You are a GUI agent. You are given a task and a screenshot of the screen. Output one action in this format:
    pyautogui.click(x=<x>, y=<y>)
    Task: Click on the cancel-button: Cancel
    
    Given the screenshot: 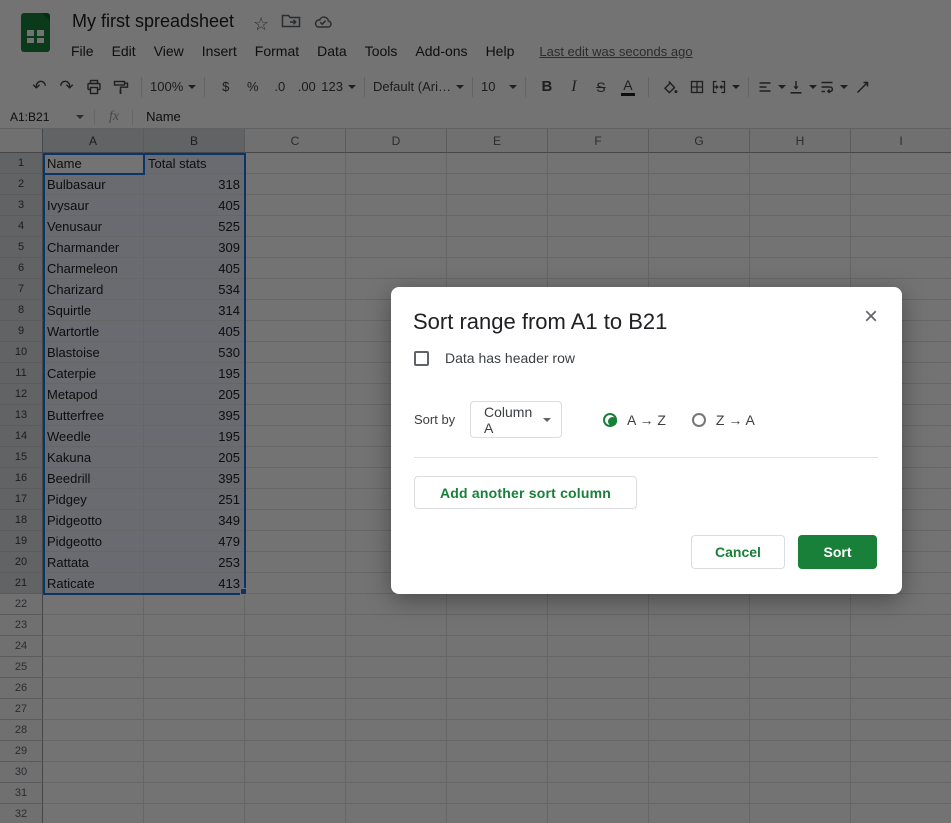 What is the action you would take?
    pyautogui.click(x=738, y=552)
    